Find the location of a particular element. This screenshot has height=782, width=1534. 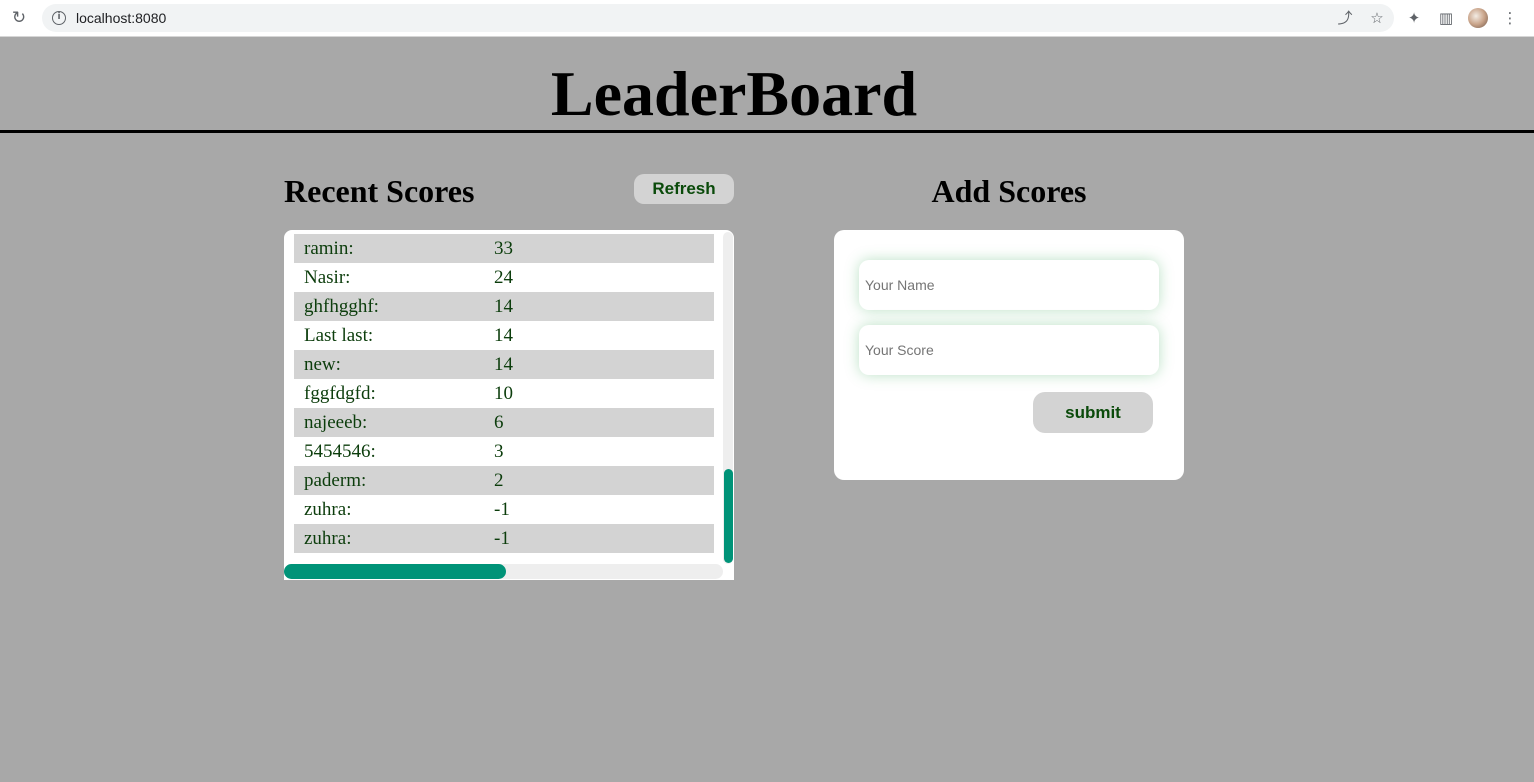

score-player-name: Nasir: is located at coordinates (327, 277).